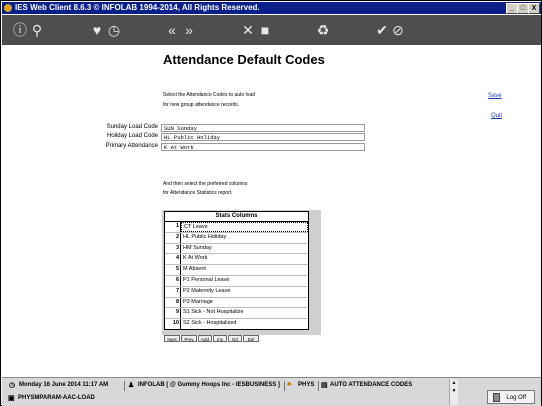  I want to click on holiday-load-label: Holiday Load Code, so click(132, 136).